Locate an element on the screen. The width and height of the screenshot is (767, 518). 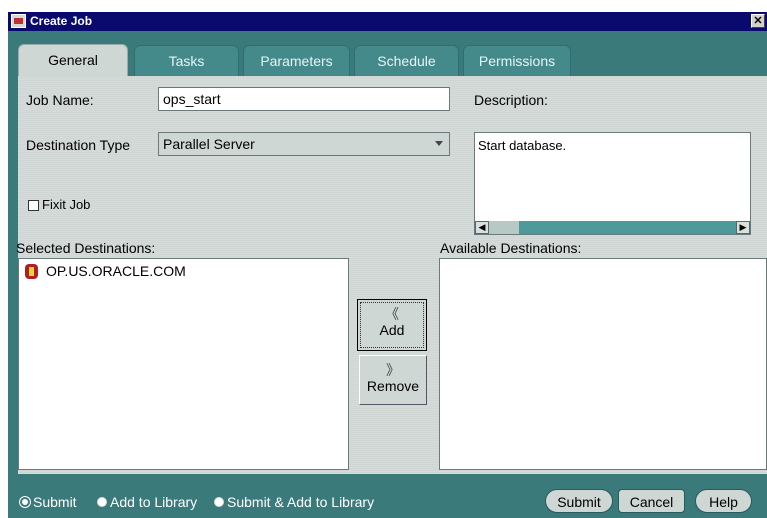
title-bar: Create Job ✕ is located at coordinates (387, 21).